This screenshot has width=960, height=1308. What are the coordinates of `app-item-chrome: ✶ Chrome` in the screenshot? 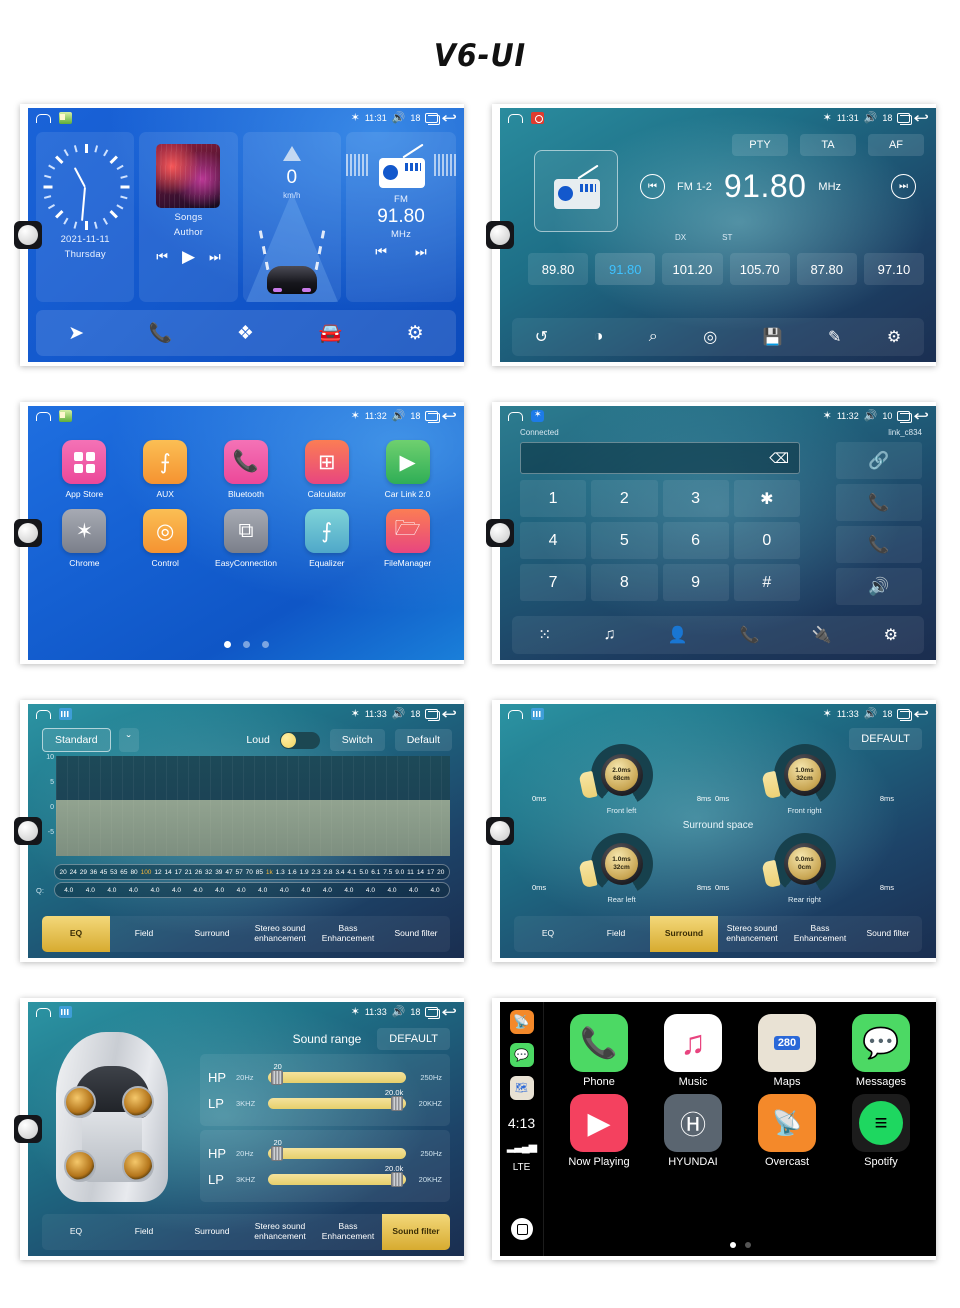 It's located at (84, 538).